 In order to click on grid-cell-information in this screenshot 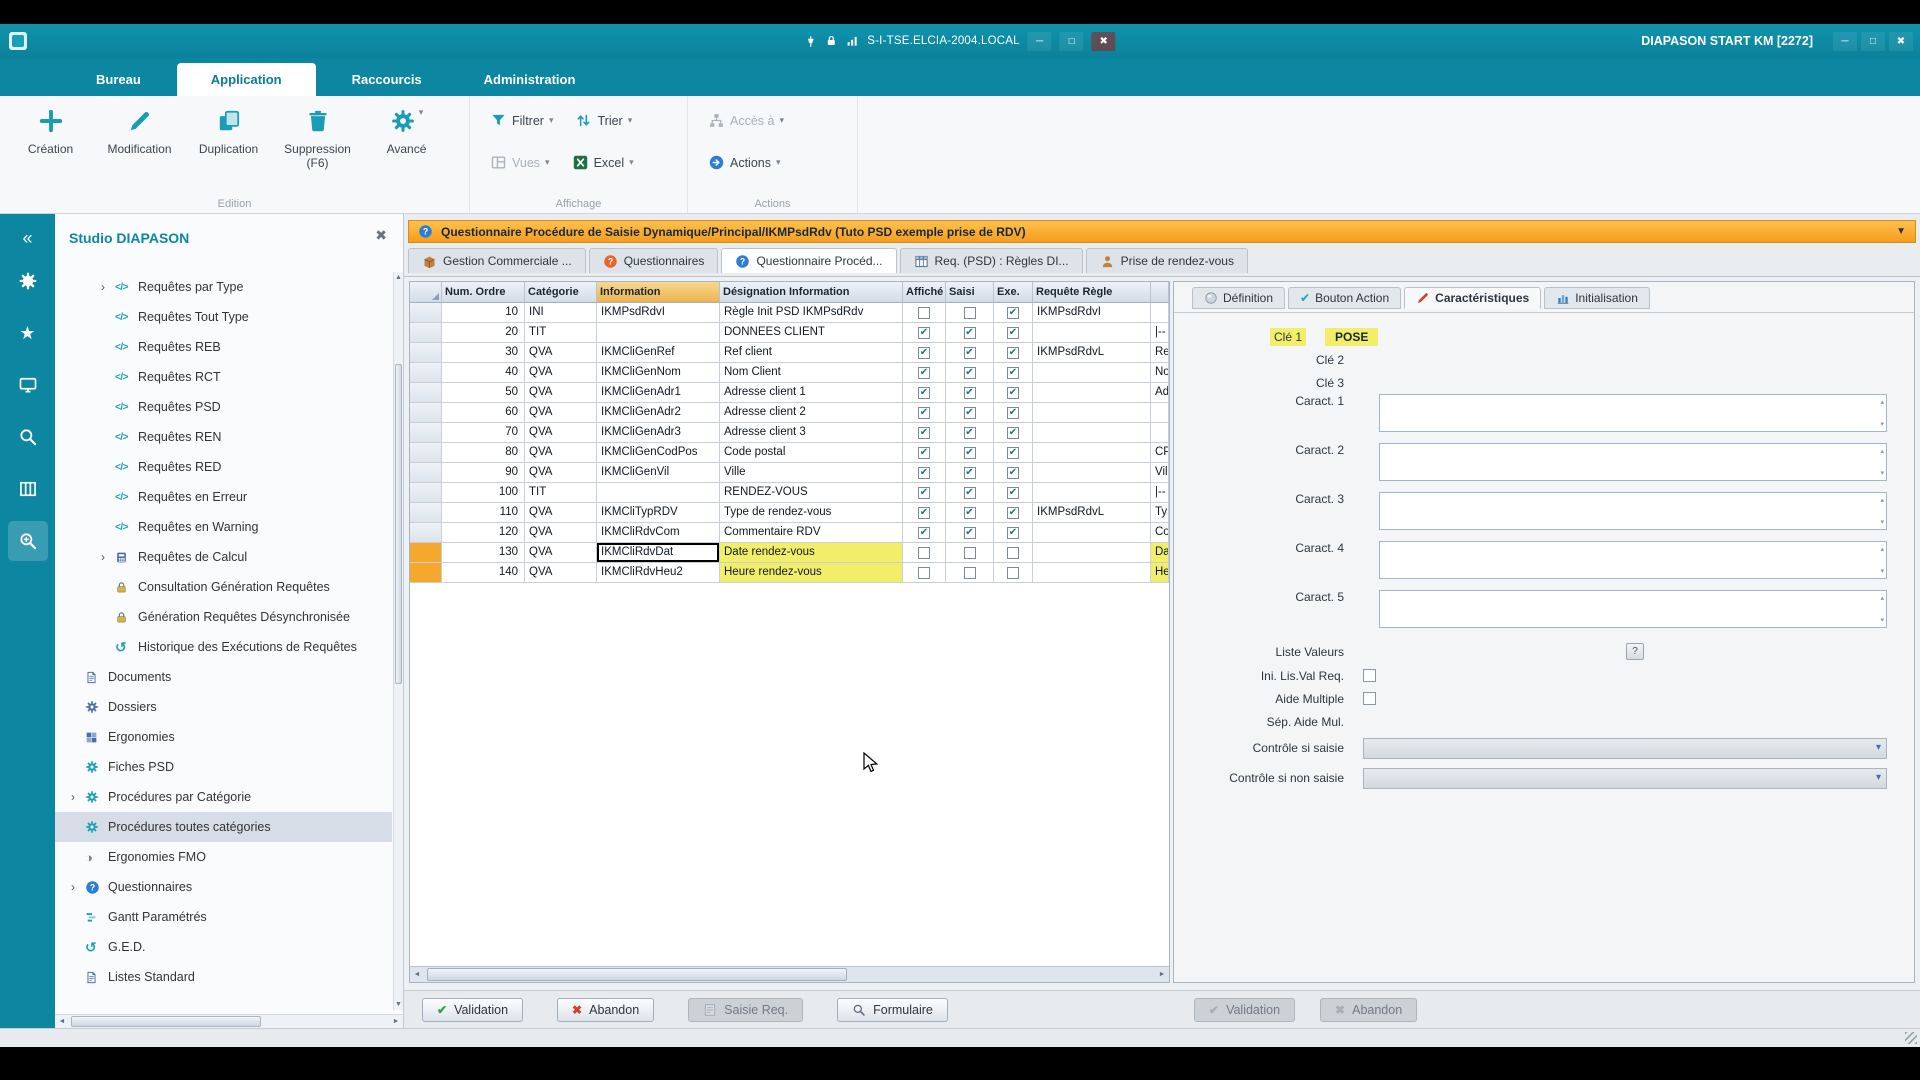, I will do `click(658, 333)`.